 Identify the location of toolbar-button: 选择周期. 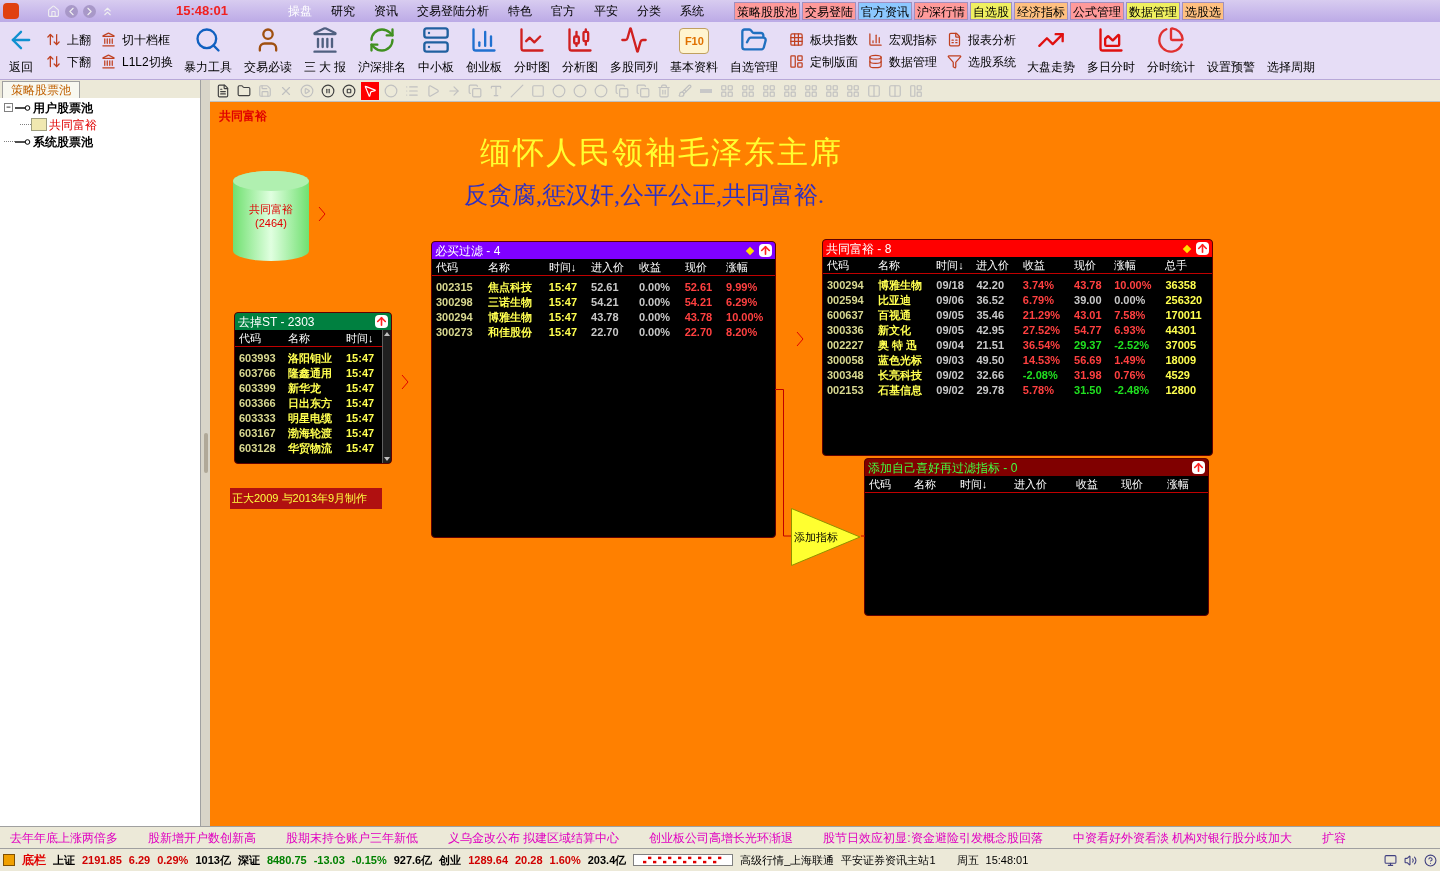
(1291, 50).